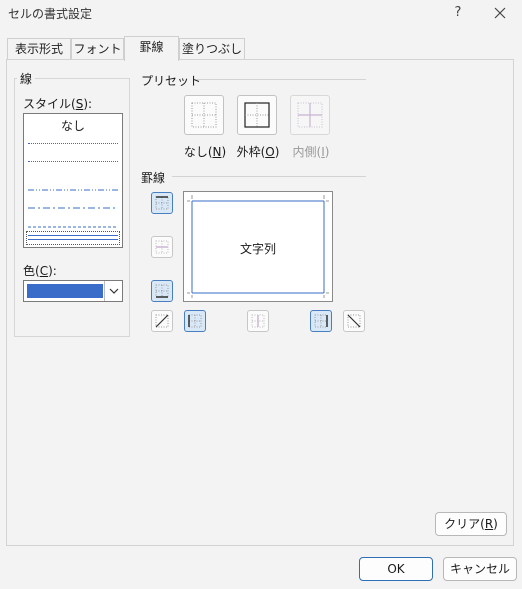 The height and width of the screenshot is (589, 522). What do you see at coordinates (205, 152) in the screenshot?
I see `preset-none-label: なし(N)` at bounding box center [205, 152].